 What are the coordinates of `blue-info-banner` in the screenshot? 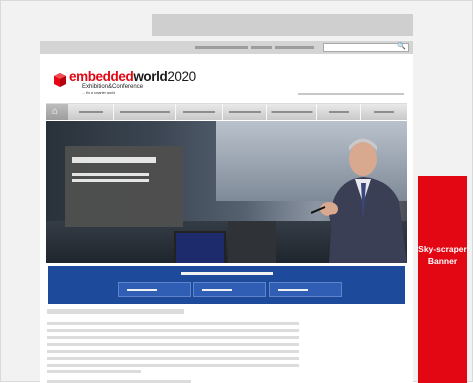 It's located at (226, 285).